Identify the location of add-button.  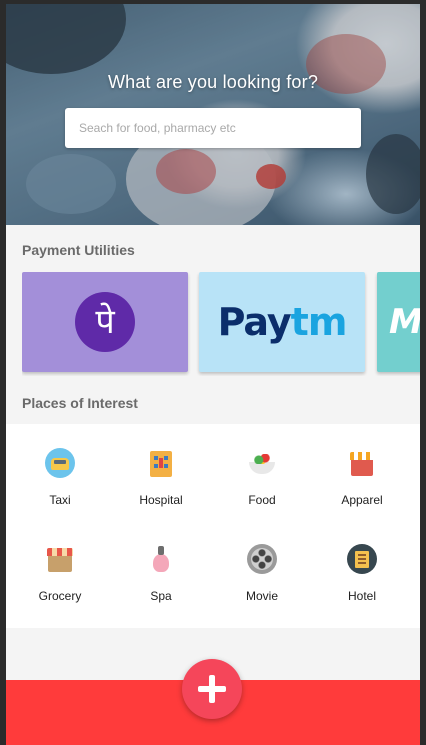
(212, 689).